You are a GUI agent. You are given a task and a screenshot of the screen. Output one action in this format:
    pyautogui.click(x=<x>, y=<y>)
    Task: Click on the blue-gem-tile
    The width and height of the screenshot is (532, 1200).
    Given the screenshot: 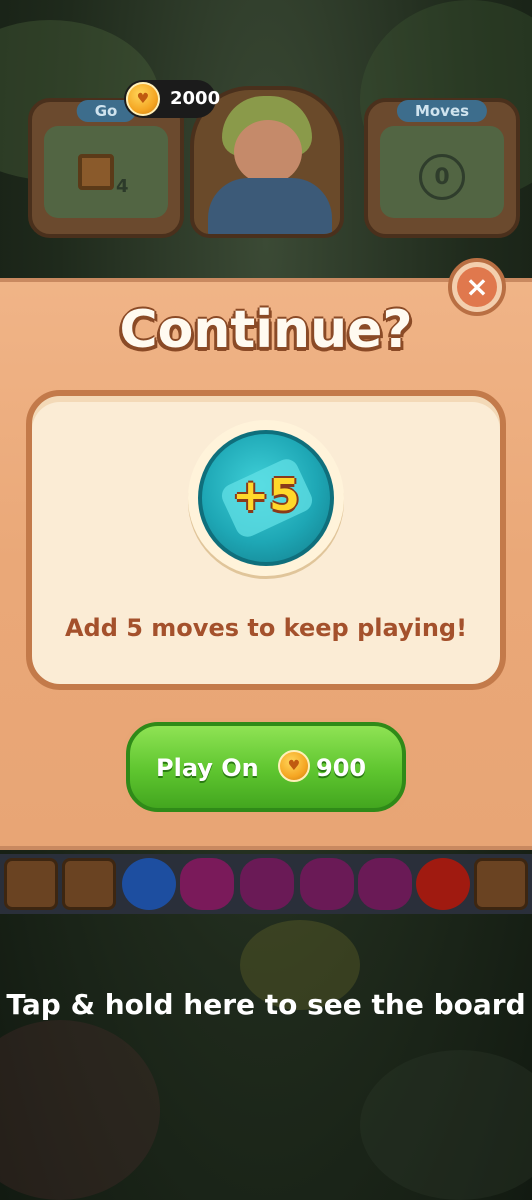 What is the action you would take?
    pyautogui.click(x=149, y=884)
    